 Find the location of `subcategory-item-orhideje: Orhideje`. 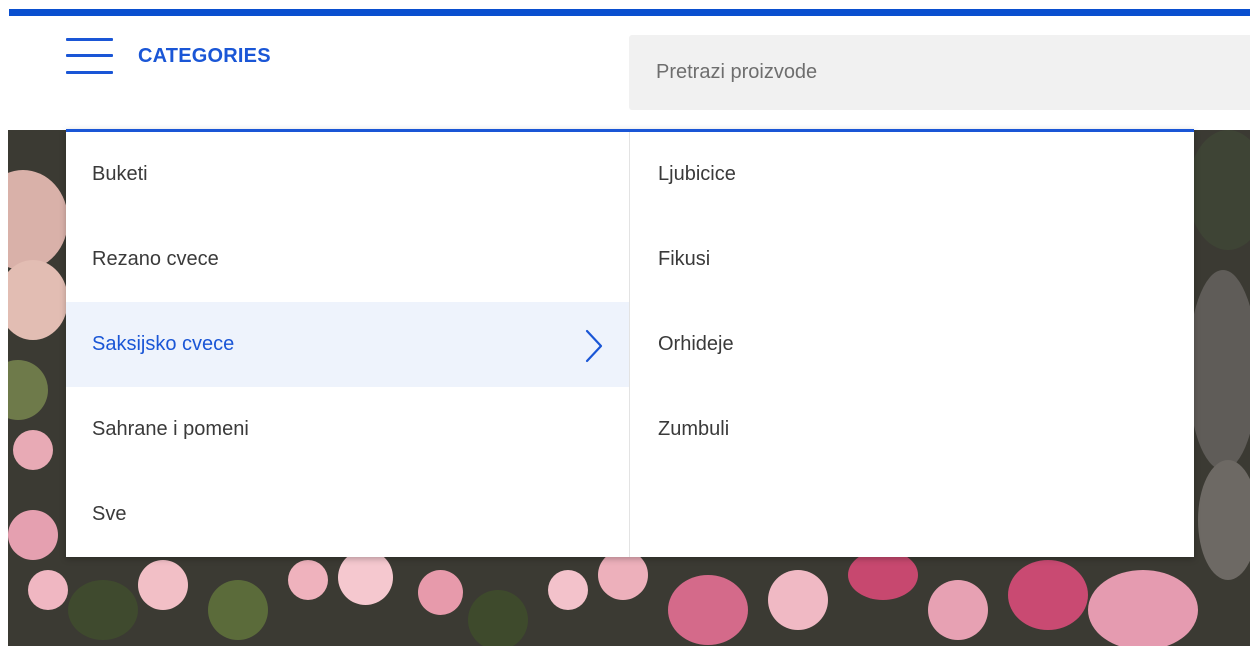

subcategory-item-orhideje: Orhideje is located at coordinates (912, 344).